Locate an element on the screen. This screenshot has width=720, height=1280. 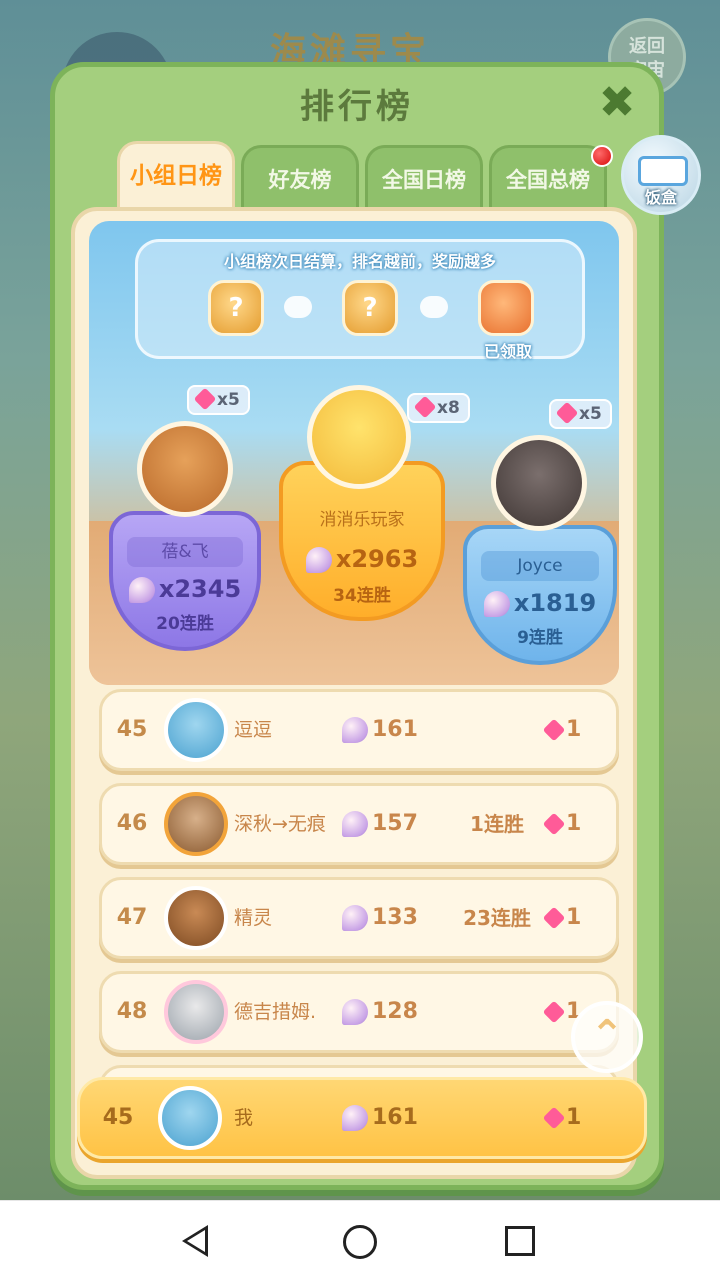
podium-score: x2963 is located at coordinates (362, 559).